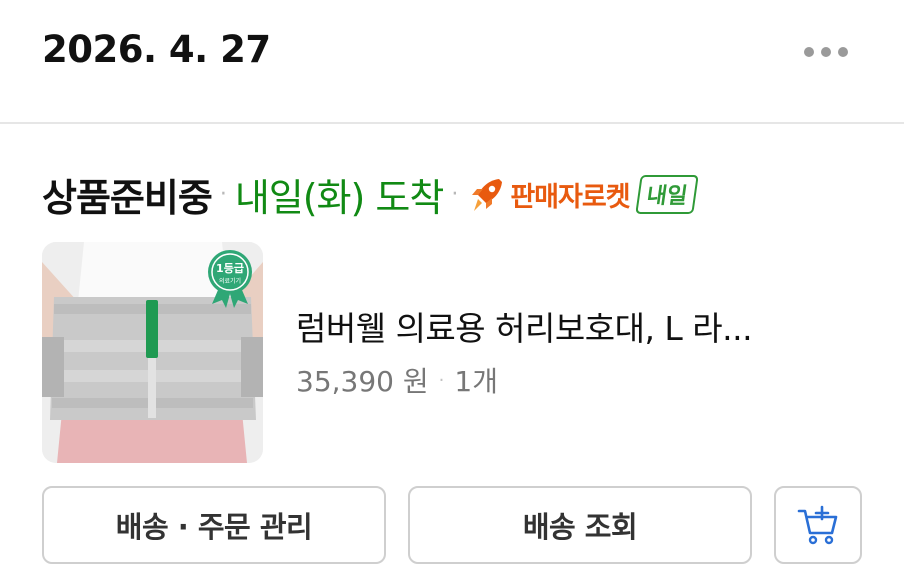  Describe the element at coordinates (666, 194) in the screenshot. I see `tomorrow-tag: 내일` at that location.